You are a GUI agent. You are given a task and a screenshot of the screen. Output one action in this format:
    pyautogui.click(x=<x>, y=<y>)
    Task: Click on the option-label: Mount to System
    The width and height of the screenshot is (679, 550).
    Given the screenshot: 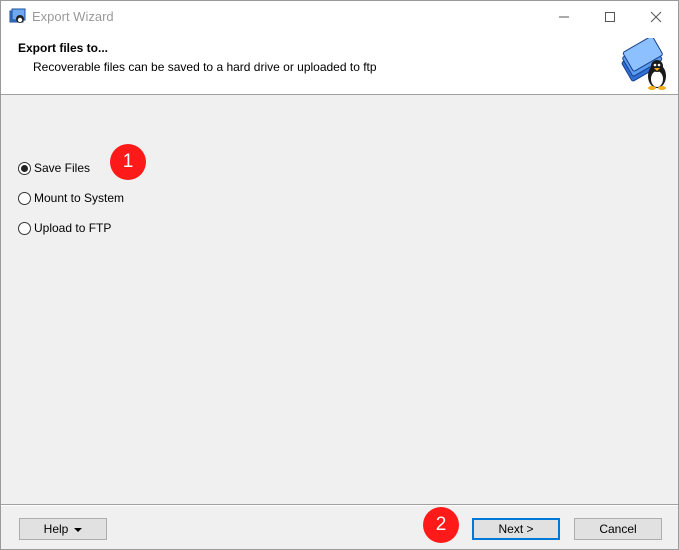 What is the action you would take?
    pyautogui.click(x=79, y=198)
    